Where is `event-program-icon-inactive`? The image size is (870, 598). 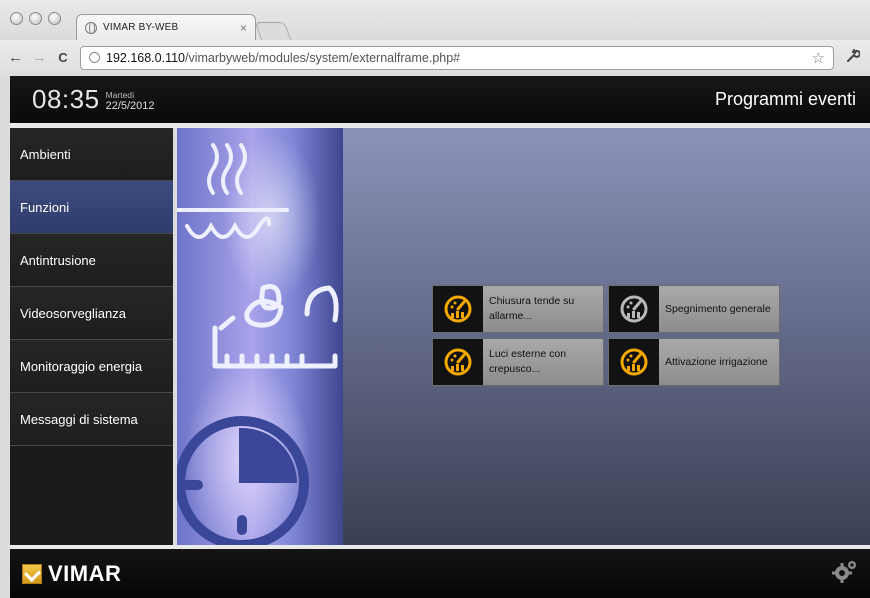
event-program-icon-inactive is located at coordinates (634, 309).